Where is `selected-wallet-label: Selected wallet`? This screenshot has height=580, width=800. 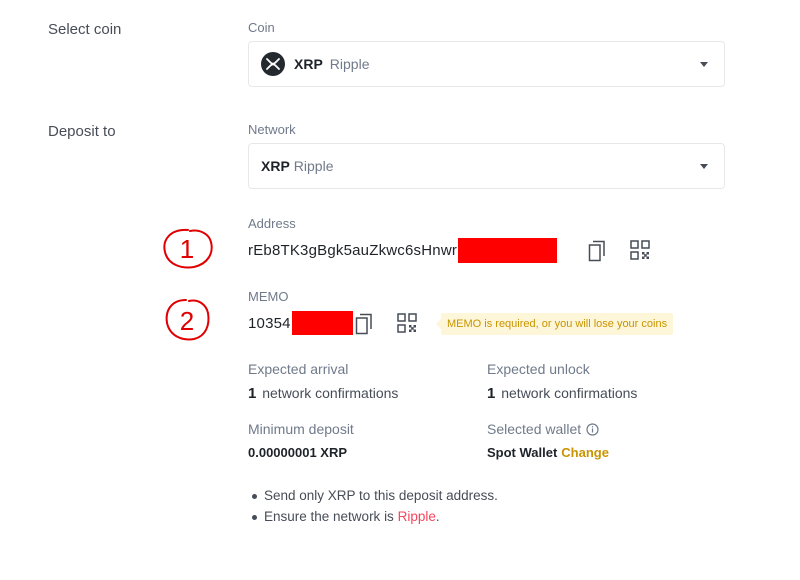
selected-wallet-label: Selected wallet is located at coordinates (534, 429).